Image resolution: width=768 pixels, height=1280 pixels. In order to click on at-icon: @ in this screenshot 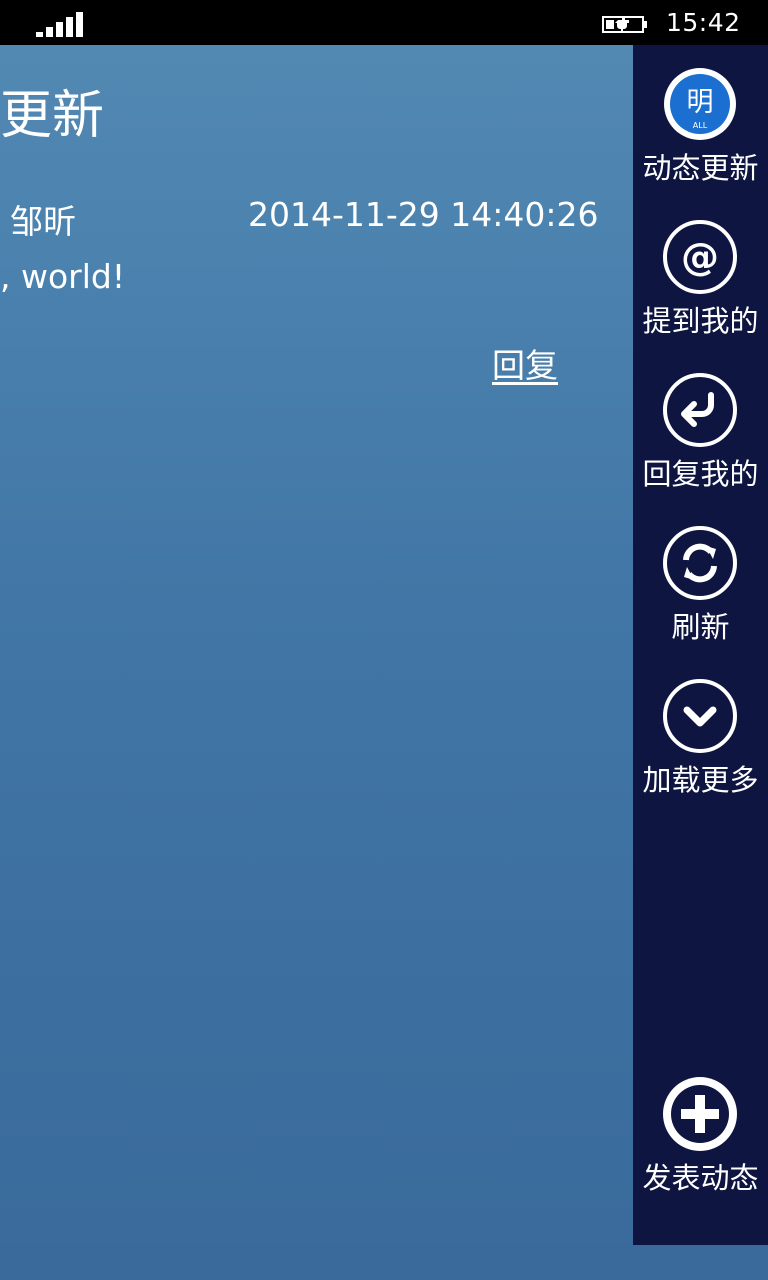, I will do `click(700, 257)`.